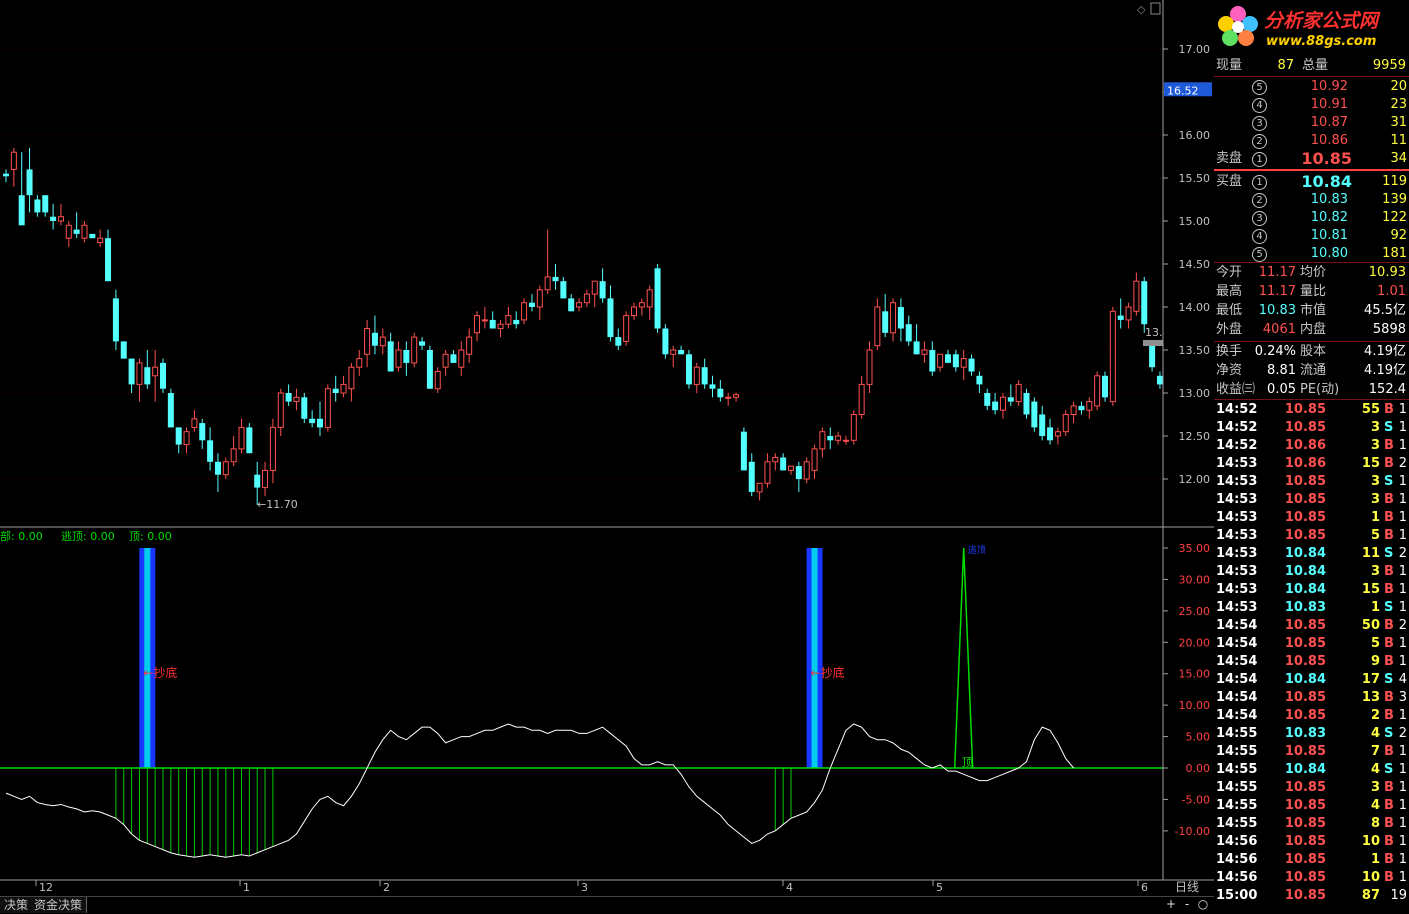 The height and width of the screenshot is (914, 1409). I want to click on bid-level: 5 10.80 181, so click(1311, 254).